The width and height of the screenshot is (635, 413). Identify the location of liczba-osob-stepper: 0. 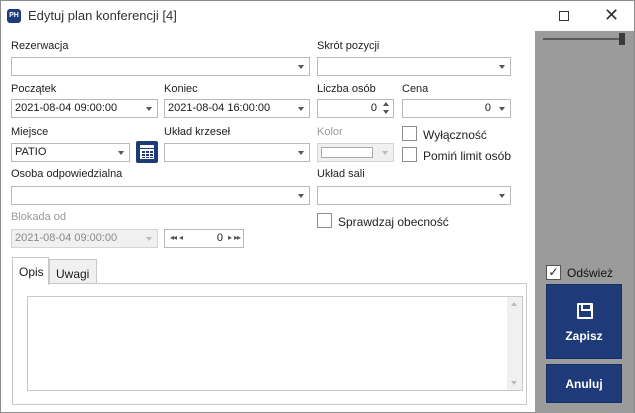
(355, 108).